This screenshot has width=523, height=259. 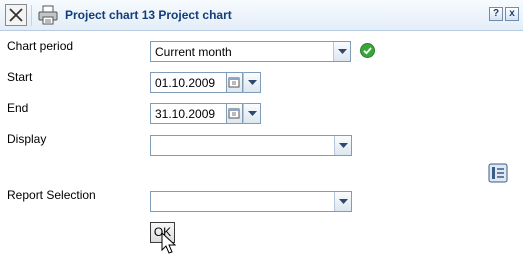 What do you see at coordinates (498, 173) in the screenshot?
I see `list-icon` at bounding box center [498, 173].